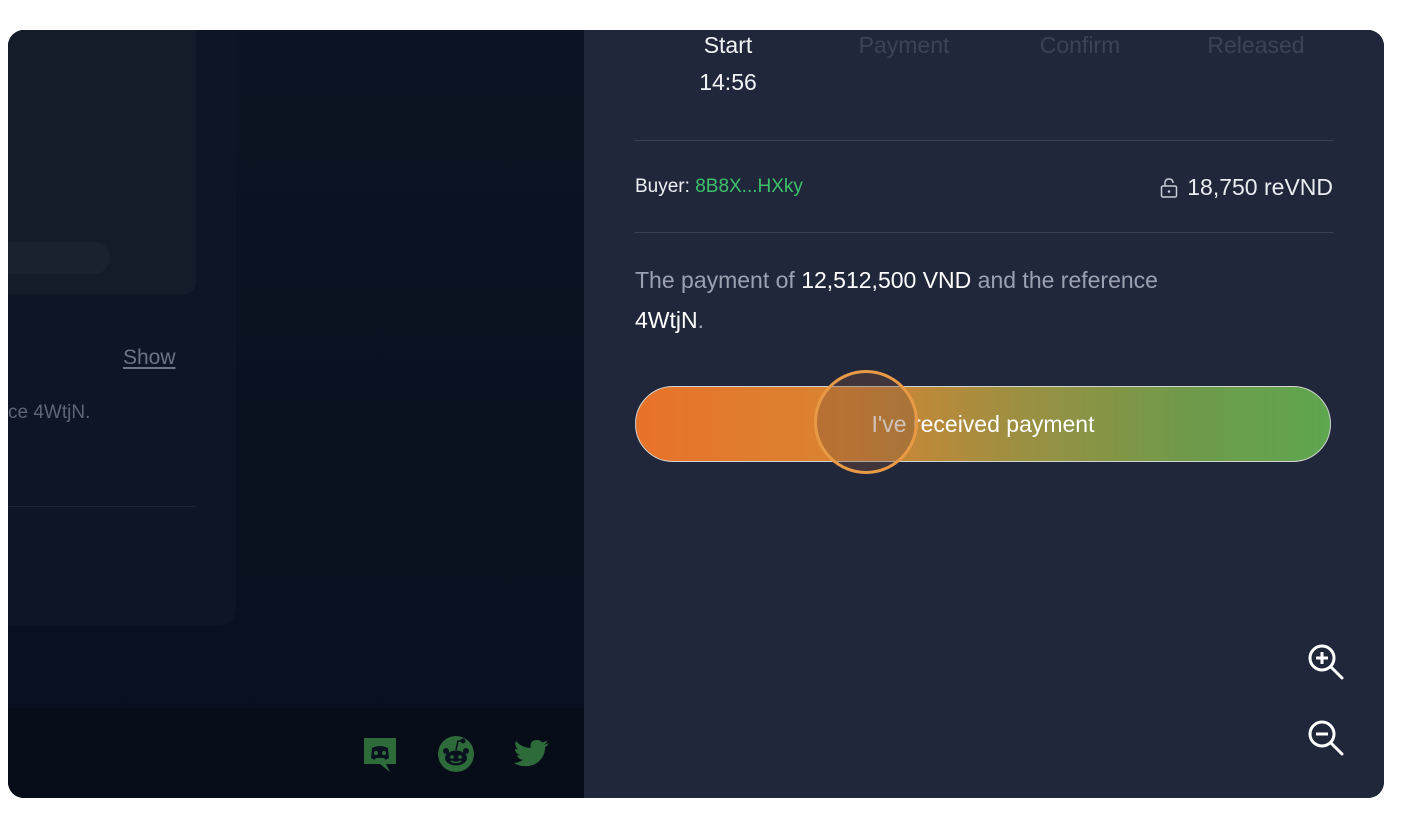  What do you see at coordinates (701, 320) in the screenshot?
I see `message-suffix: .` at bounding box center [701, 320].